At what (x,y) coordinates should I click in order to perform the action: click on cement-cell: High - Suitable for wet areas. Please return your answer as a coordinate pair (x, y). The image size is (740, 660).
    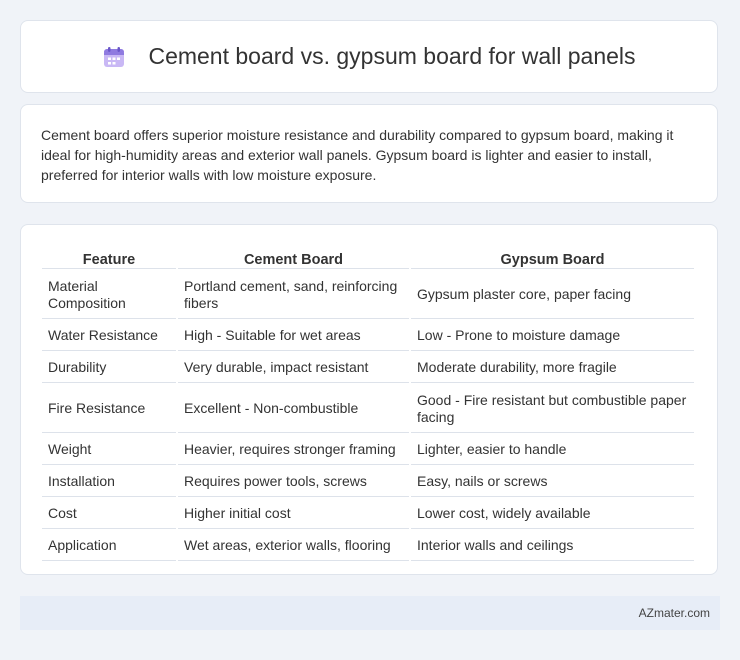
    Looking at the image, I should click on (293, 336).